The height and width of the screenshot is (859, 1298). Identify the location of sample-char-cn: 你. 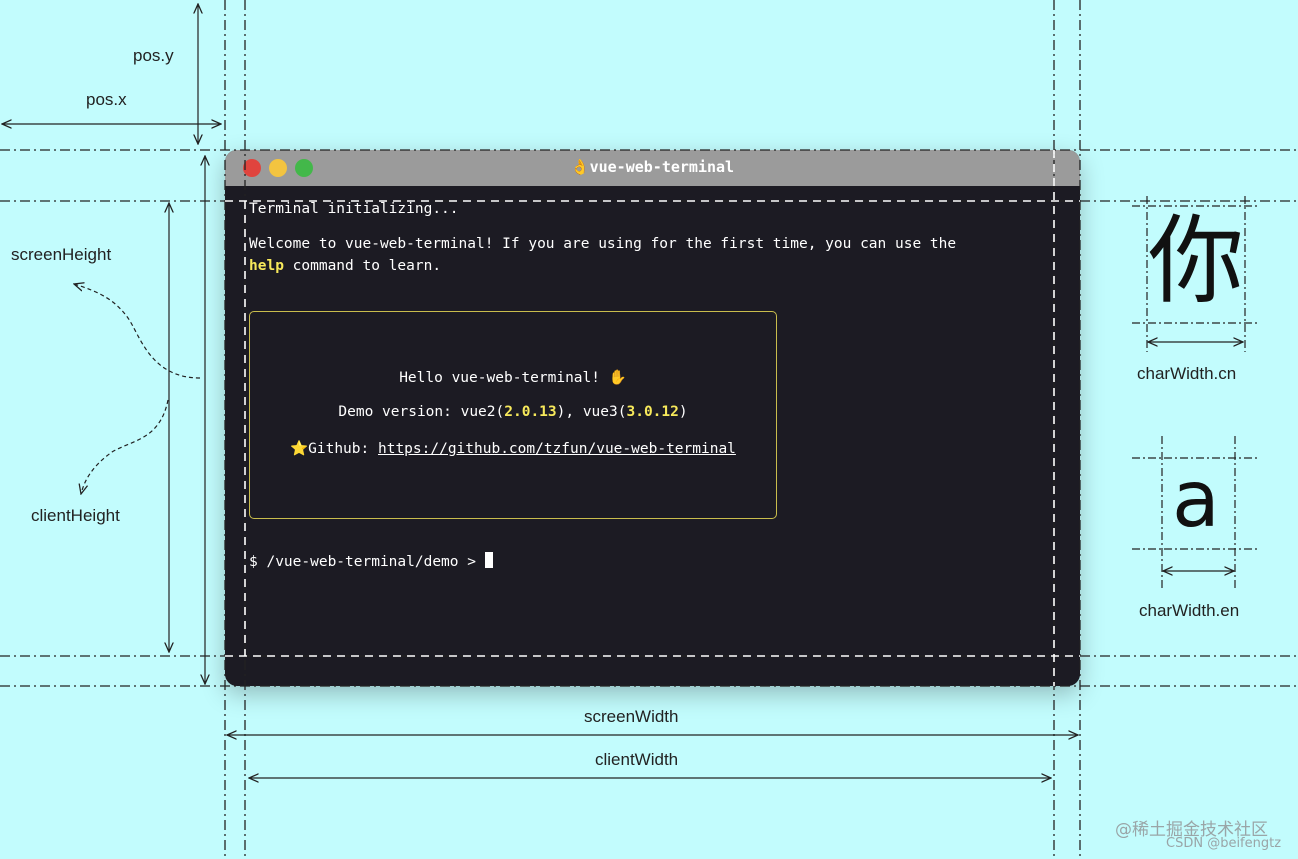
(1196, 261).